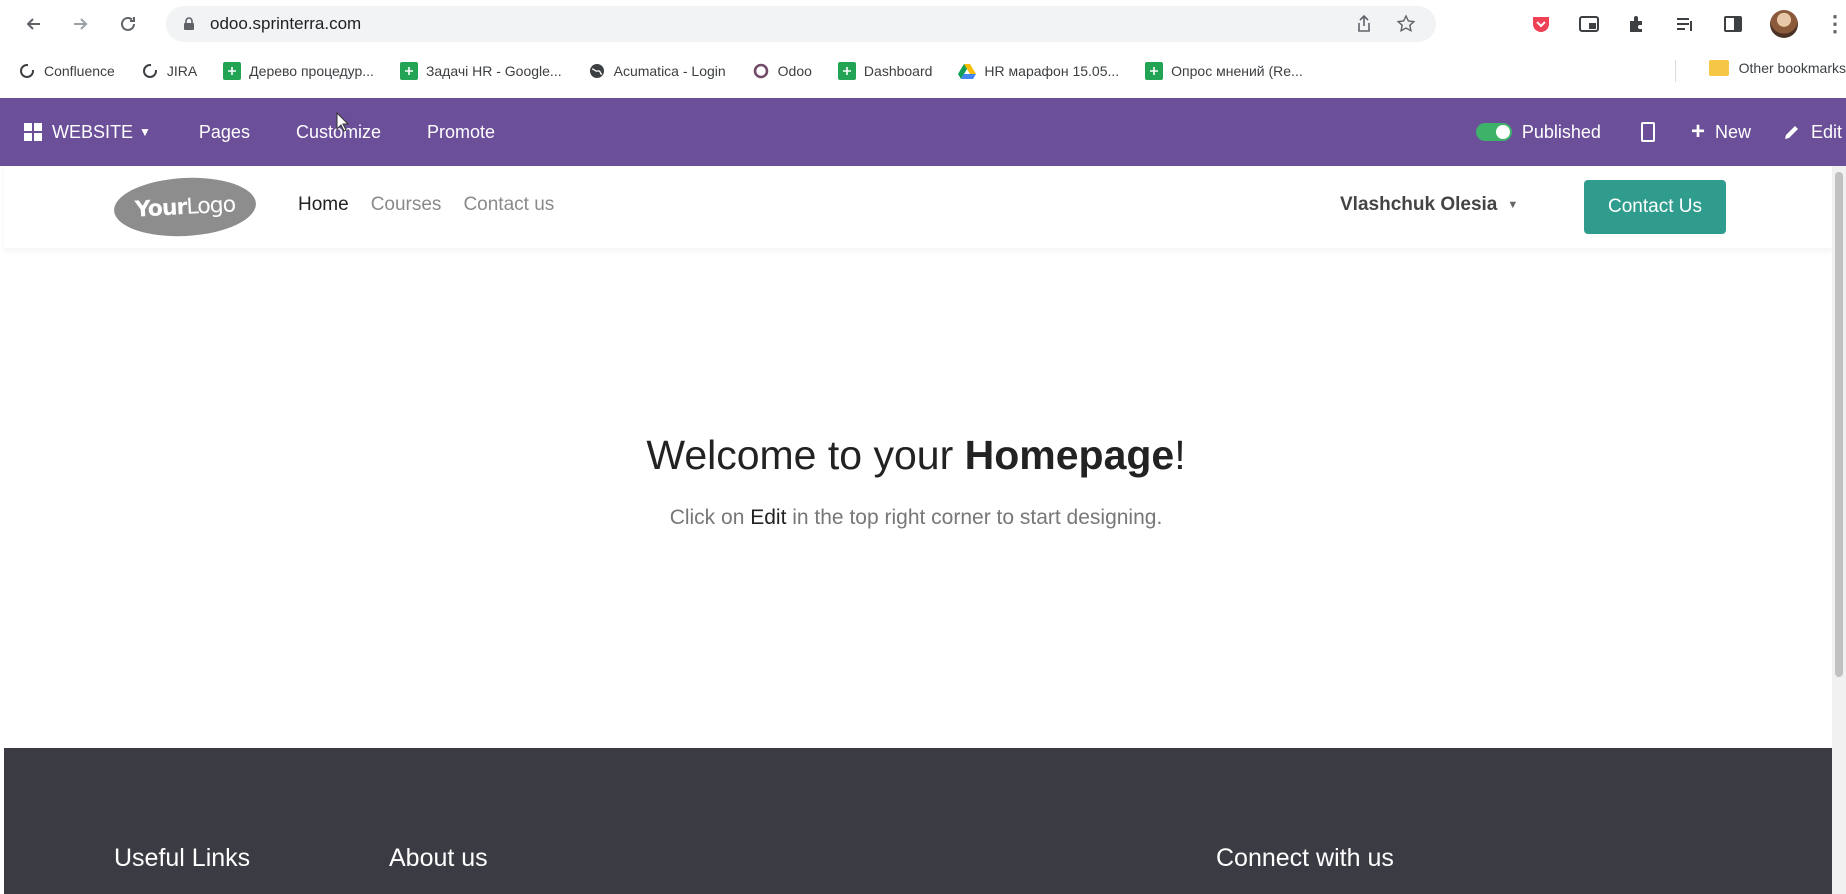 The height and width of the screenshot is (894, 1846). I want to click on plus-icon: +, so click(1697, 131).